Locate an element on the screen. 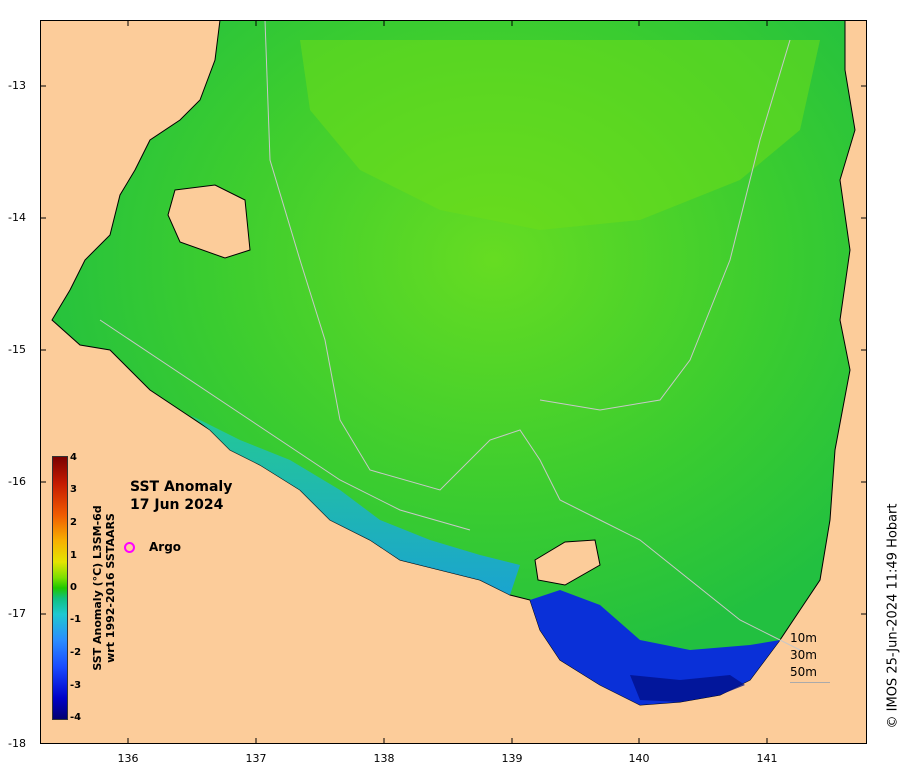 The width and height of the screenshot is (910, 780). x-tick-label: 140 is located at coordinates (639, 758).